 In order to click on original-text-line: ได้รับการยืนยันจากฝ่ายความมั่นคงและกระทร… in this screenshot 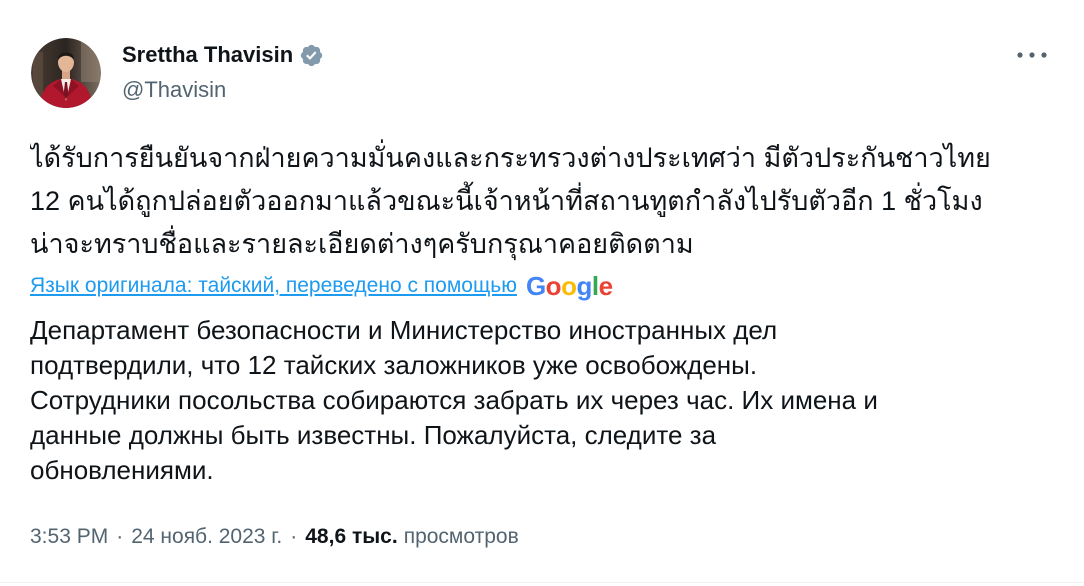, I will do `click(510, 158)`.